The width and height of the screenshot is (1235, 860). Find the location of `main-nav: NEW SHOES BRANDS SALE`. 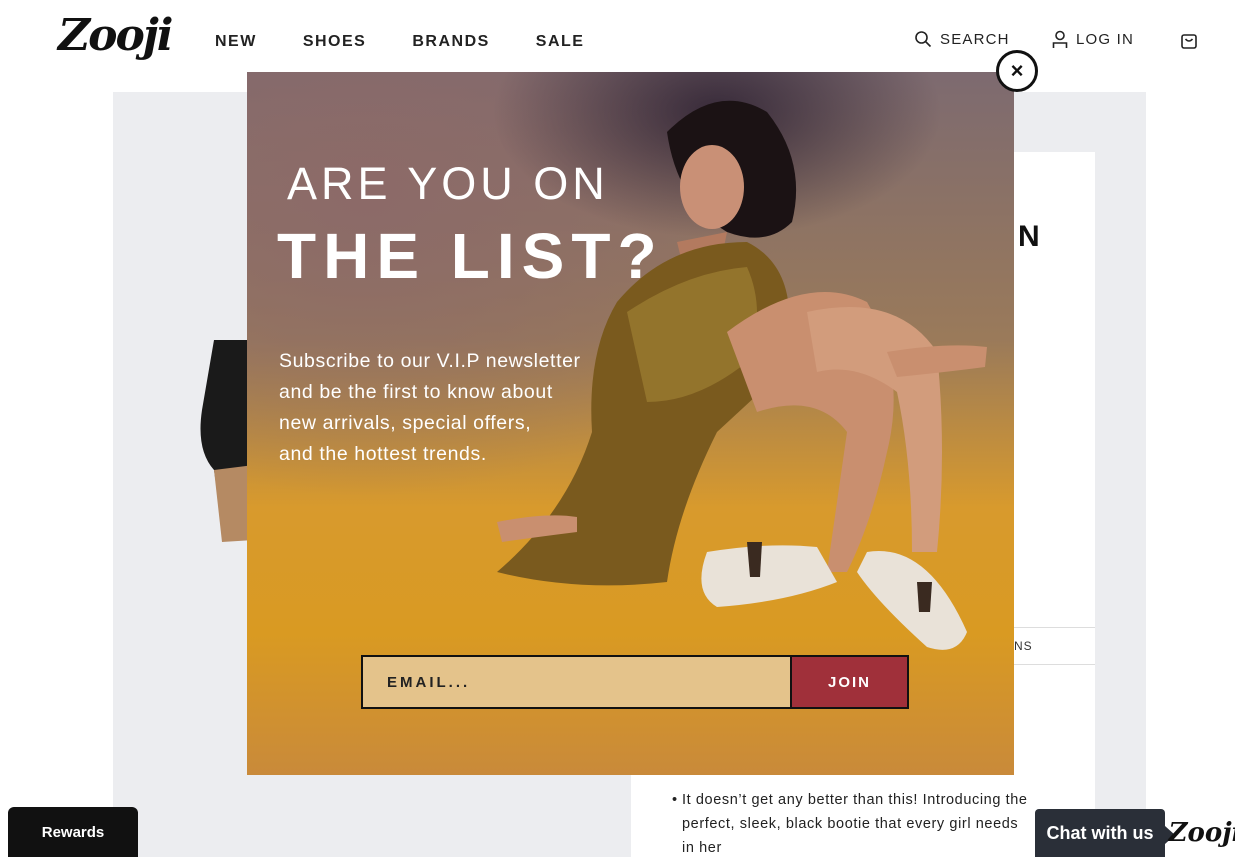

main-nav: NEW SHOES BRANDS SALE is located at coordinates (399, 42).